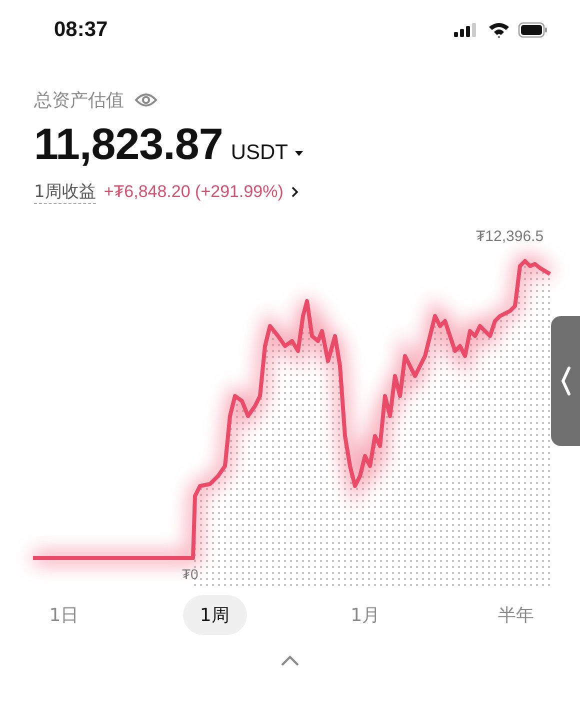  I want to click on eye-icon, so click(146, 100).